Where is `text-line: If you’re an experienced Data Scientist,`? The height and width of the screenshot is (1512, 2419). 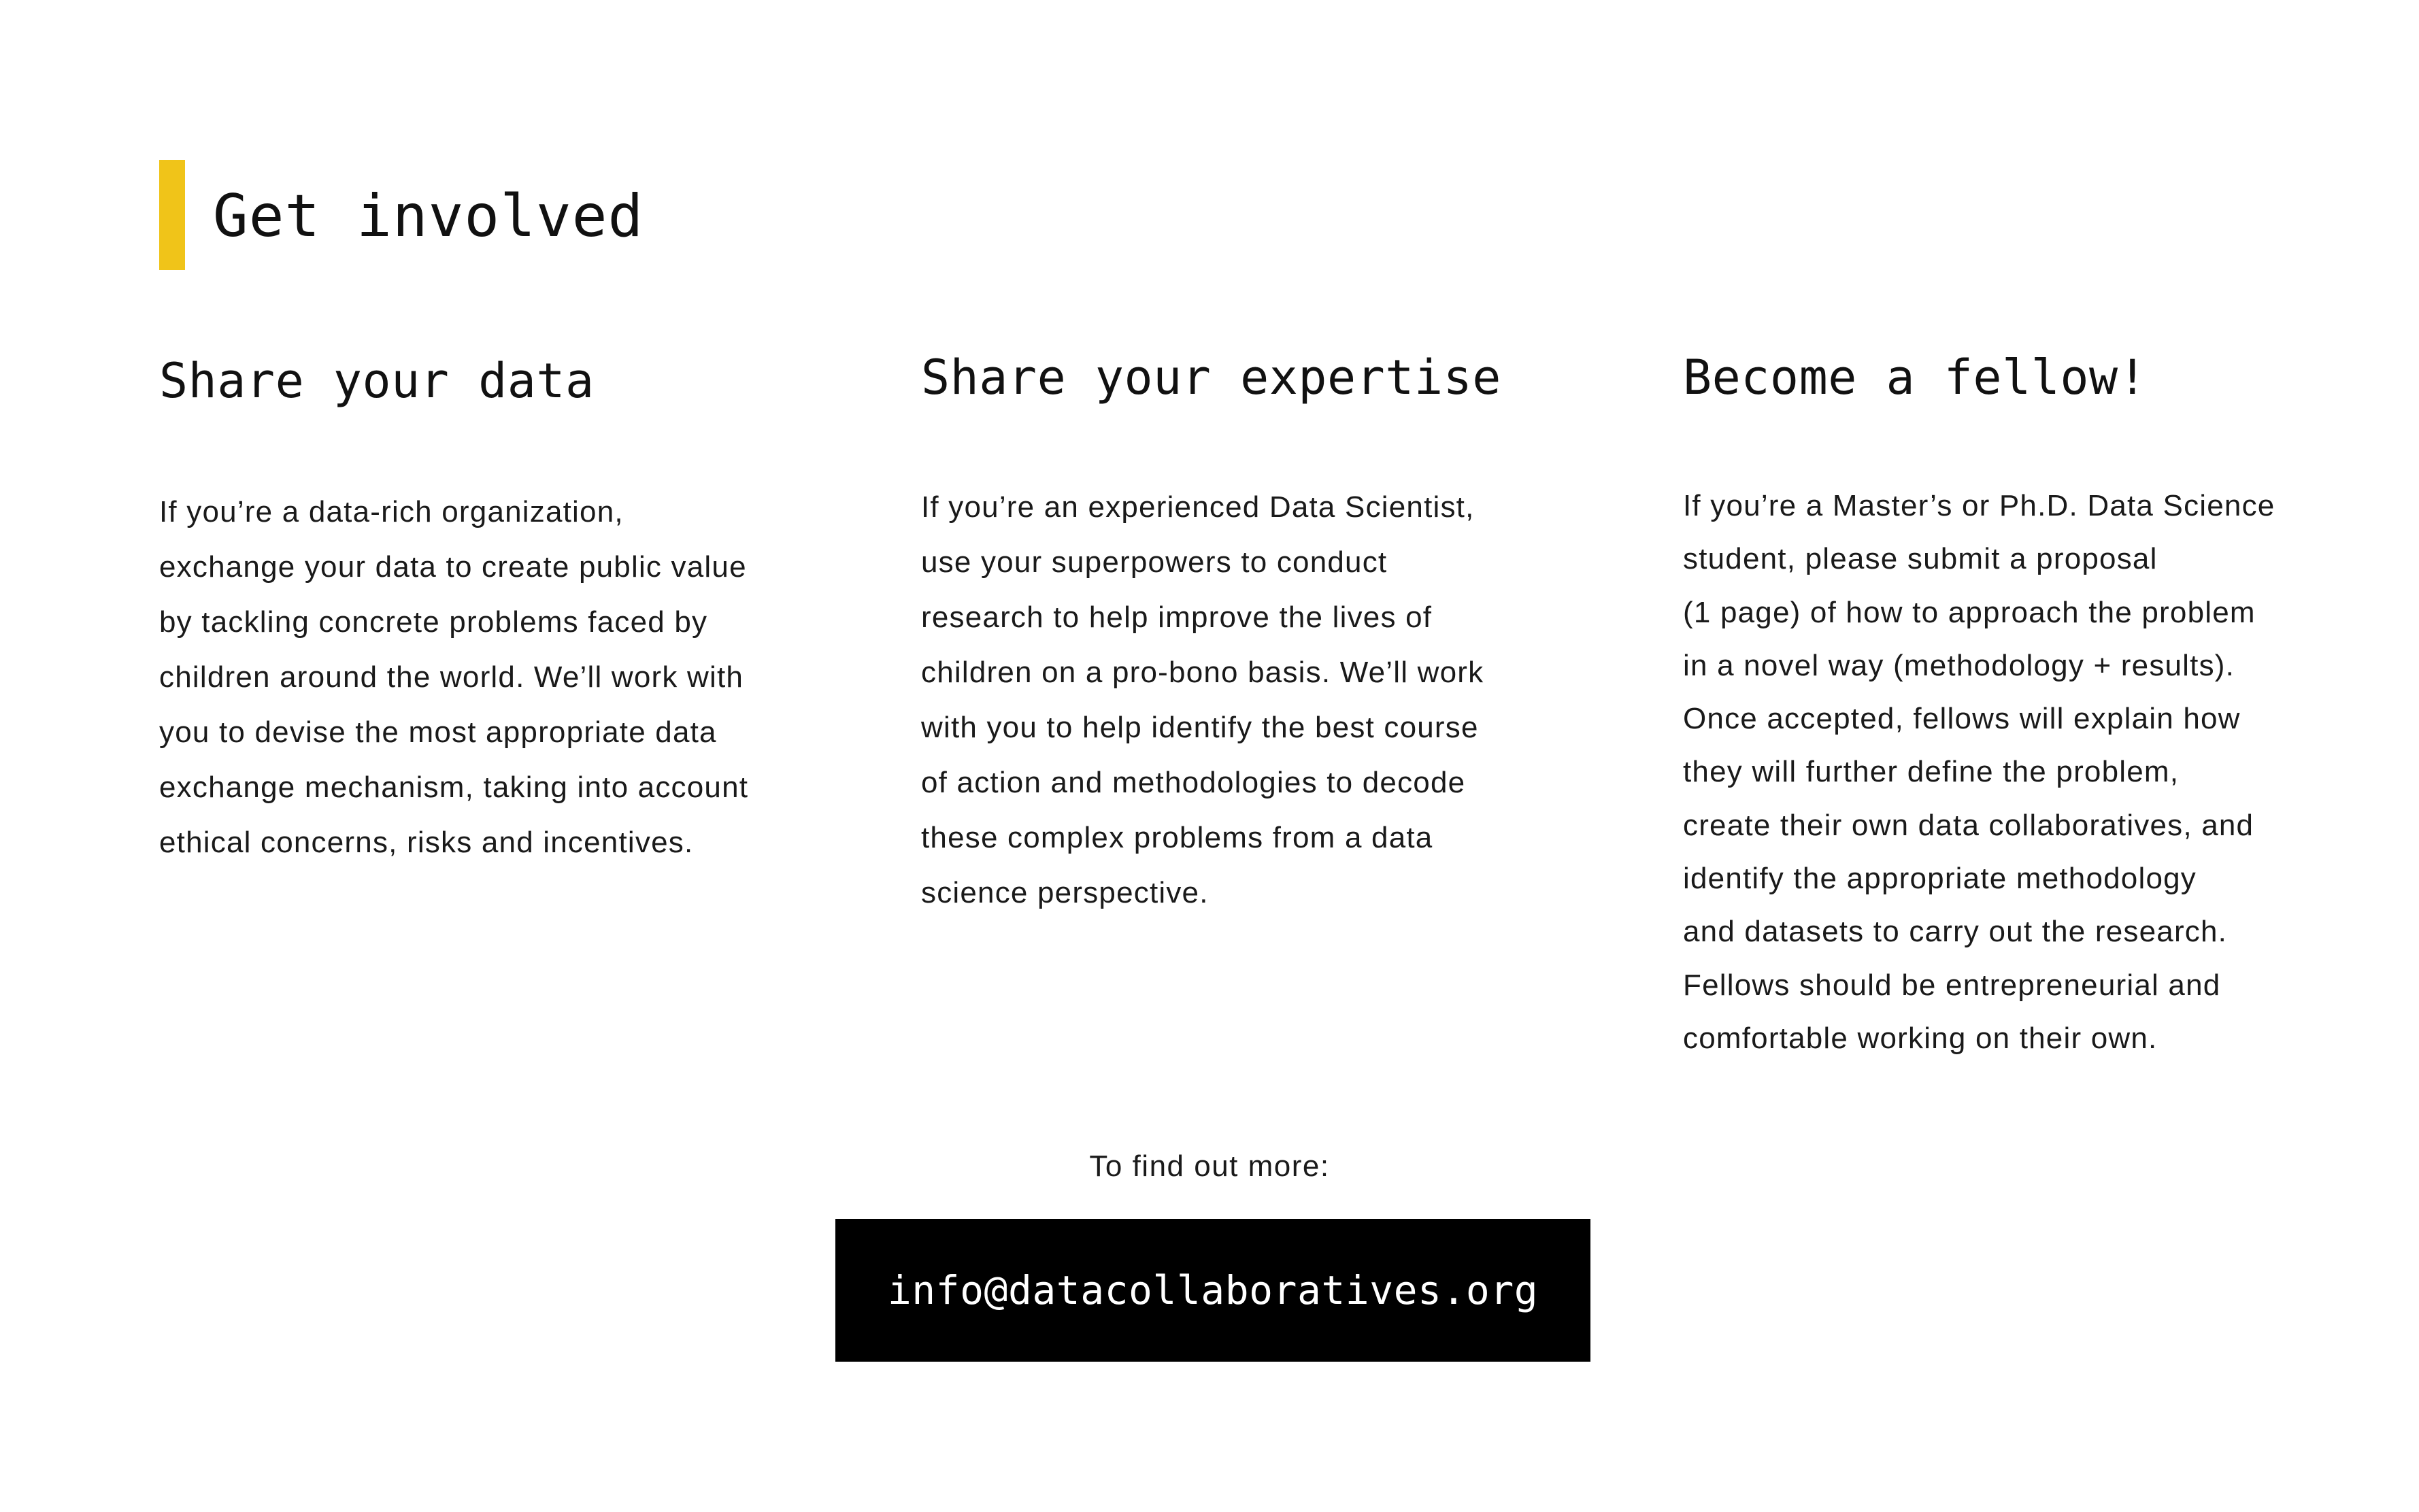
text-line: If you’re an experienced Data Scientist, is located at coordinates (1198, 507).